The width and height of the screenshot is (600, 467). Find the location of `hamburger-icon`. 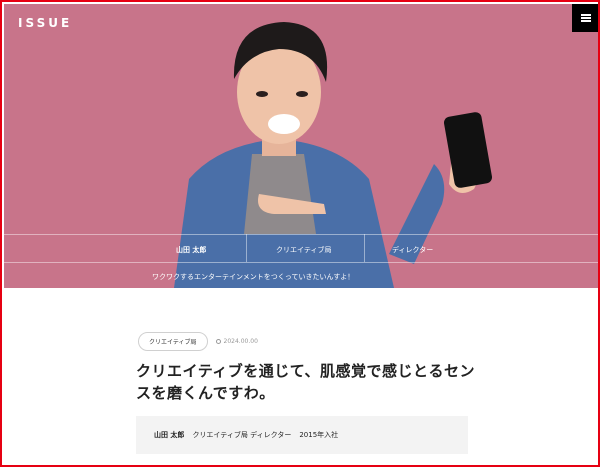

hamburger-icon is located at coordinates (586, 18).